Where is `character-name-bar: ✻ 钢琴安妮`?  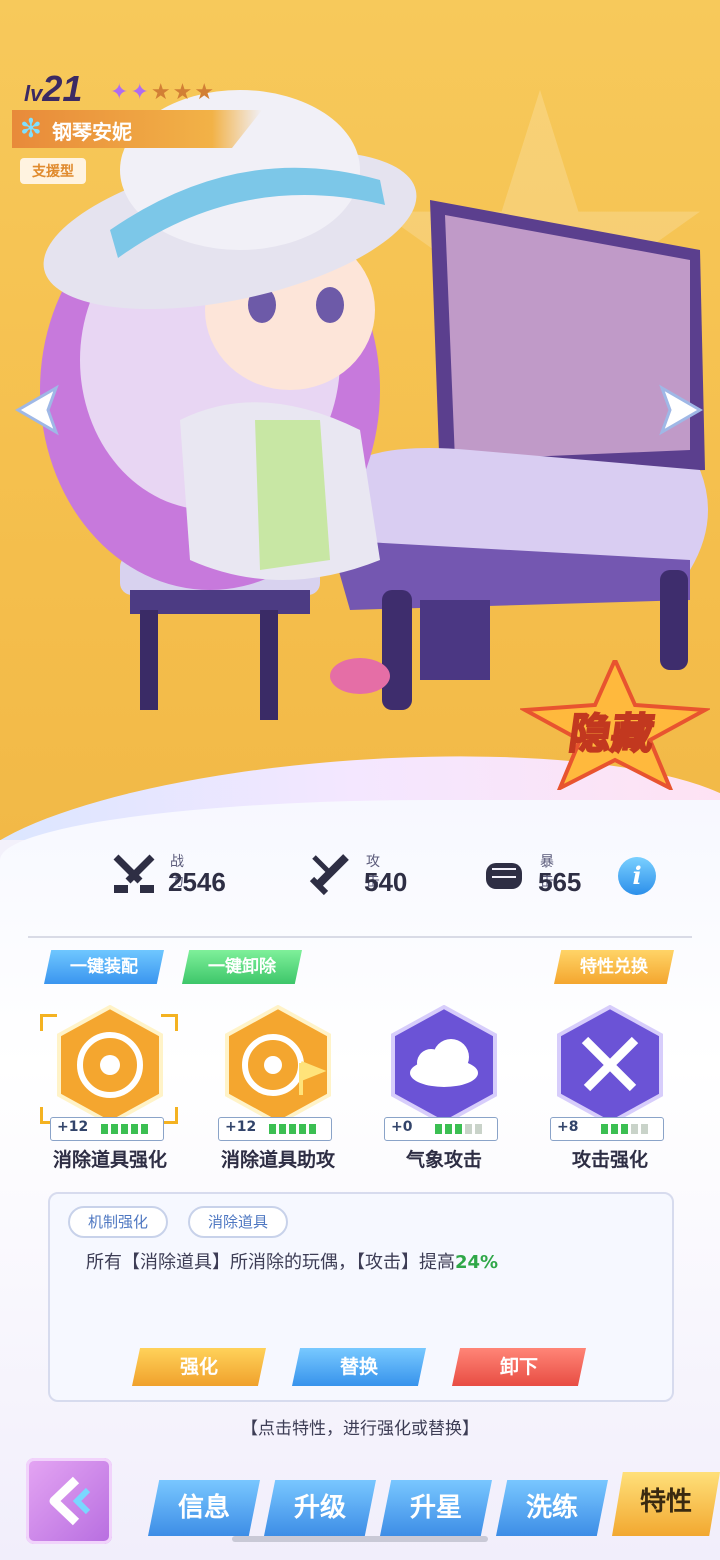 character-name-bar: ✻ 钢琴安妮 is located at coordinates (137, 129).